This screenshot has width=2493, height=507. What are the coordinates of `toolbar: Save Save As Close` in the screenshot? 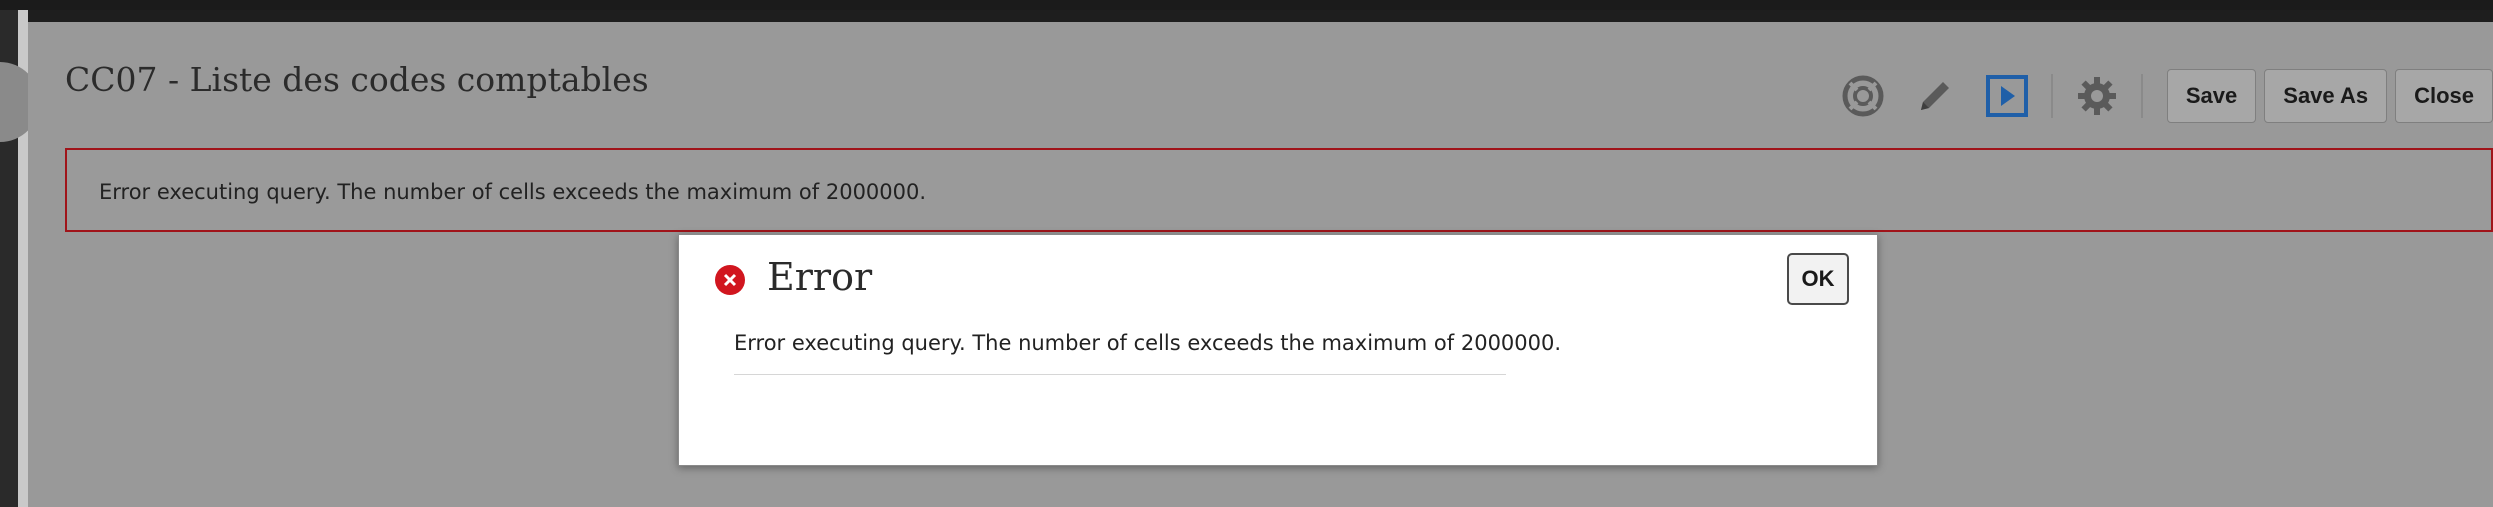 It's located at (2164, 96).